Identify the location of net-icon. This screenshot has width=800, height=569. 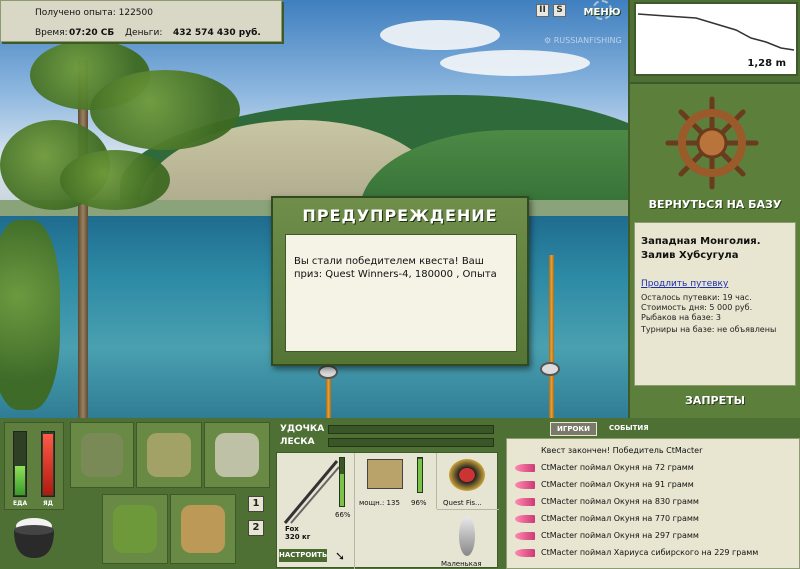
(237, 455).